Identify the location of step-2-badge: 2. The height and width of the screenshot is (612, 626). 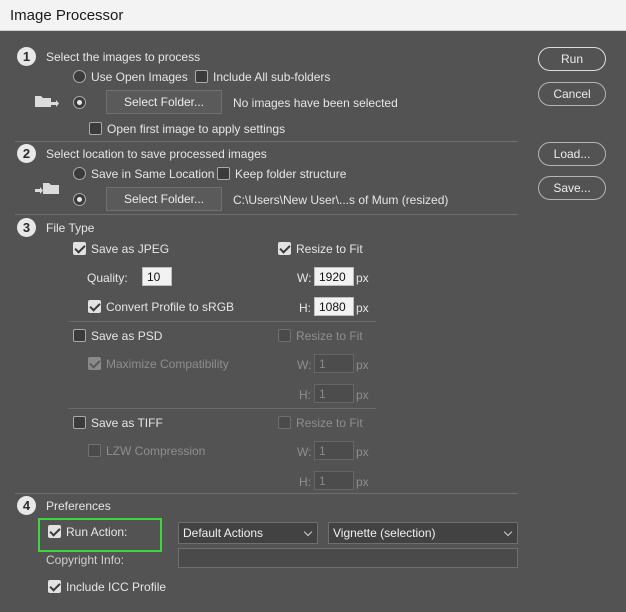
(26, 153).